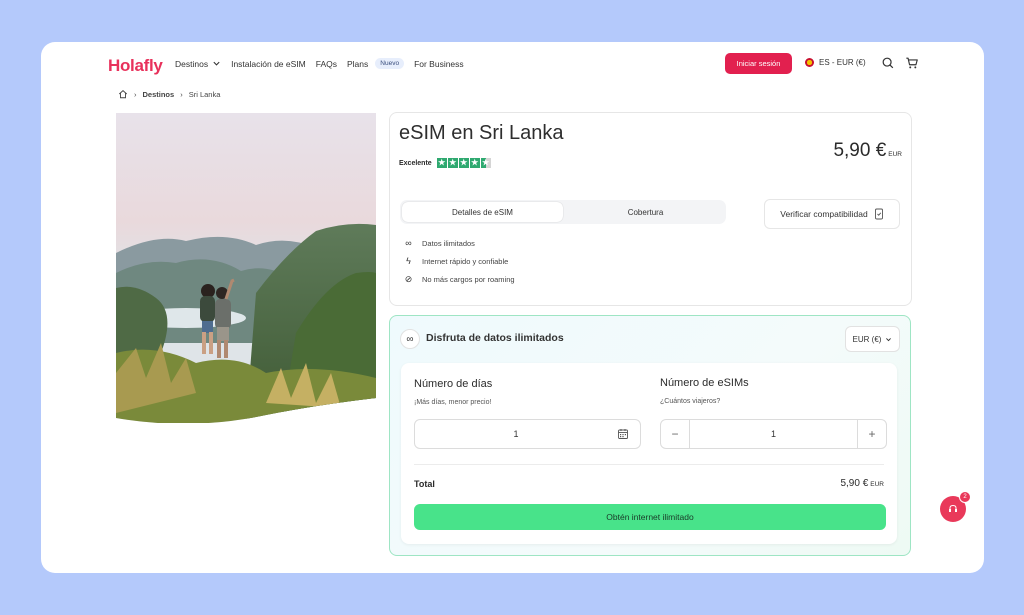  I want to click on feature-item: ∞ Datos ilimitados, so click(459, 243).